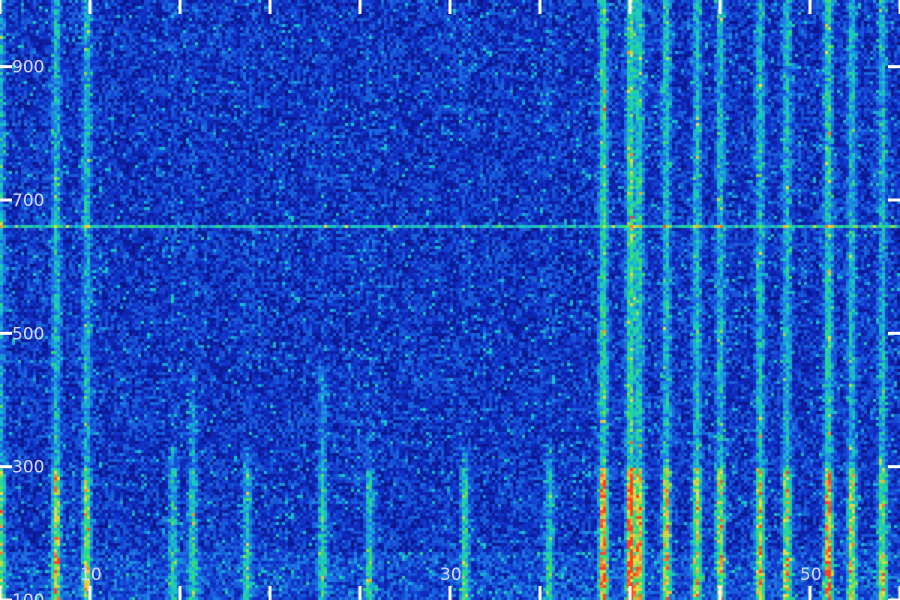  What do you see at coordinates (451, 575) in the screenshot?
I see `x-tick-label: 30` at bounding box center [451, 575].